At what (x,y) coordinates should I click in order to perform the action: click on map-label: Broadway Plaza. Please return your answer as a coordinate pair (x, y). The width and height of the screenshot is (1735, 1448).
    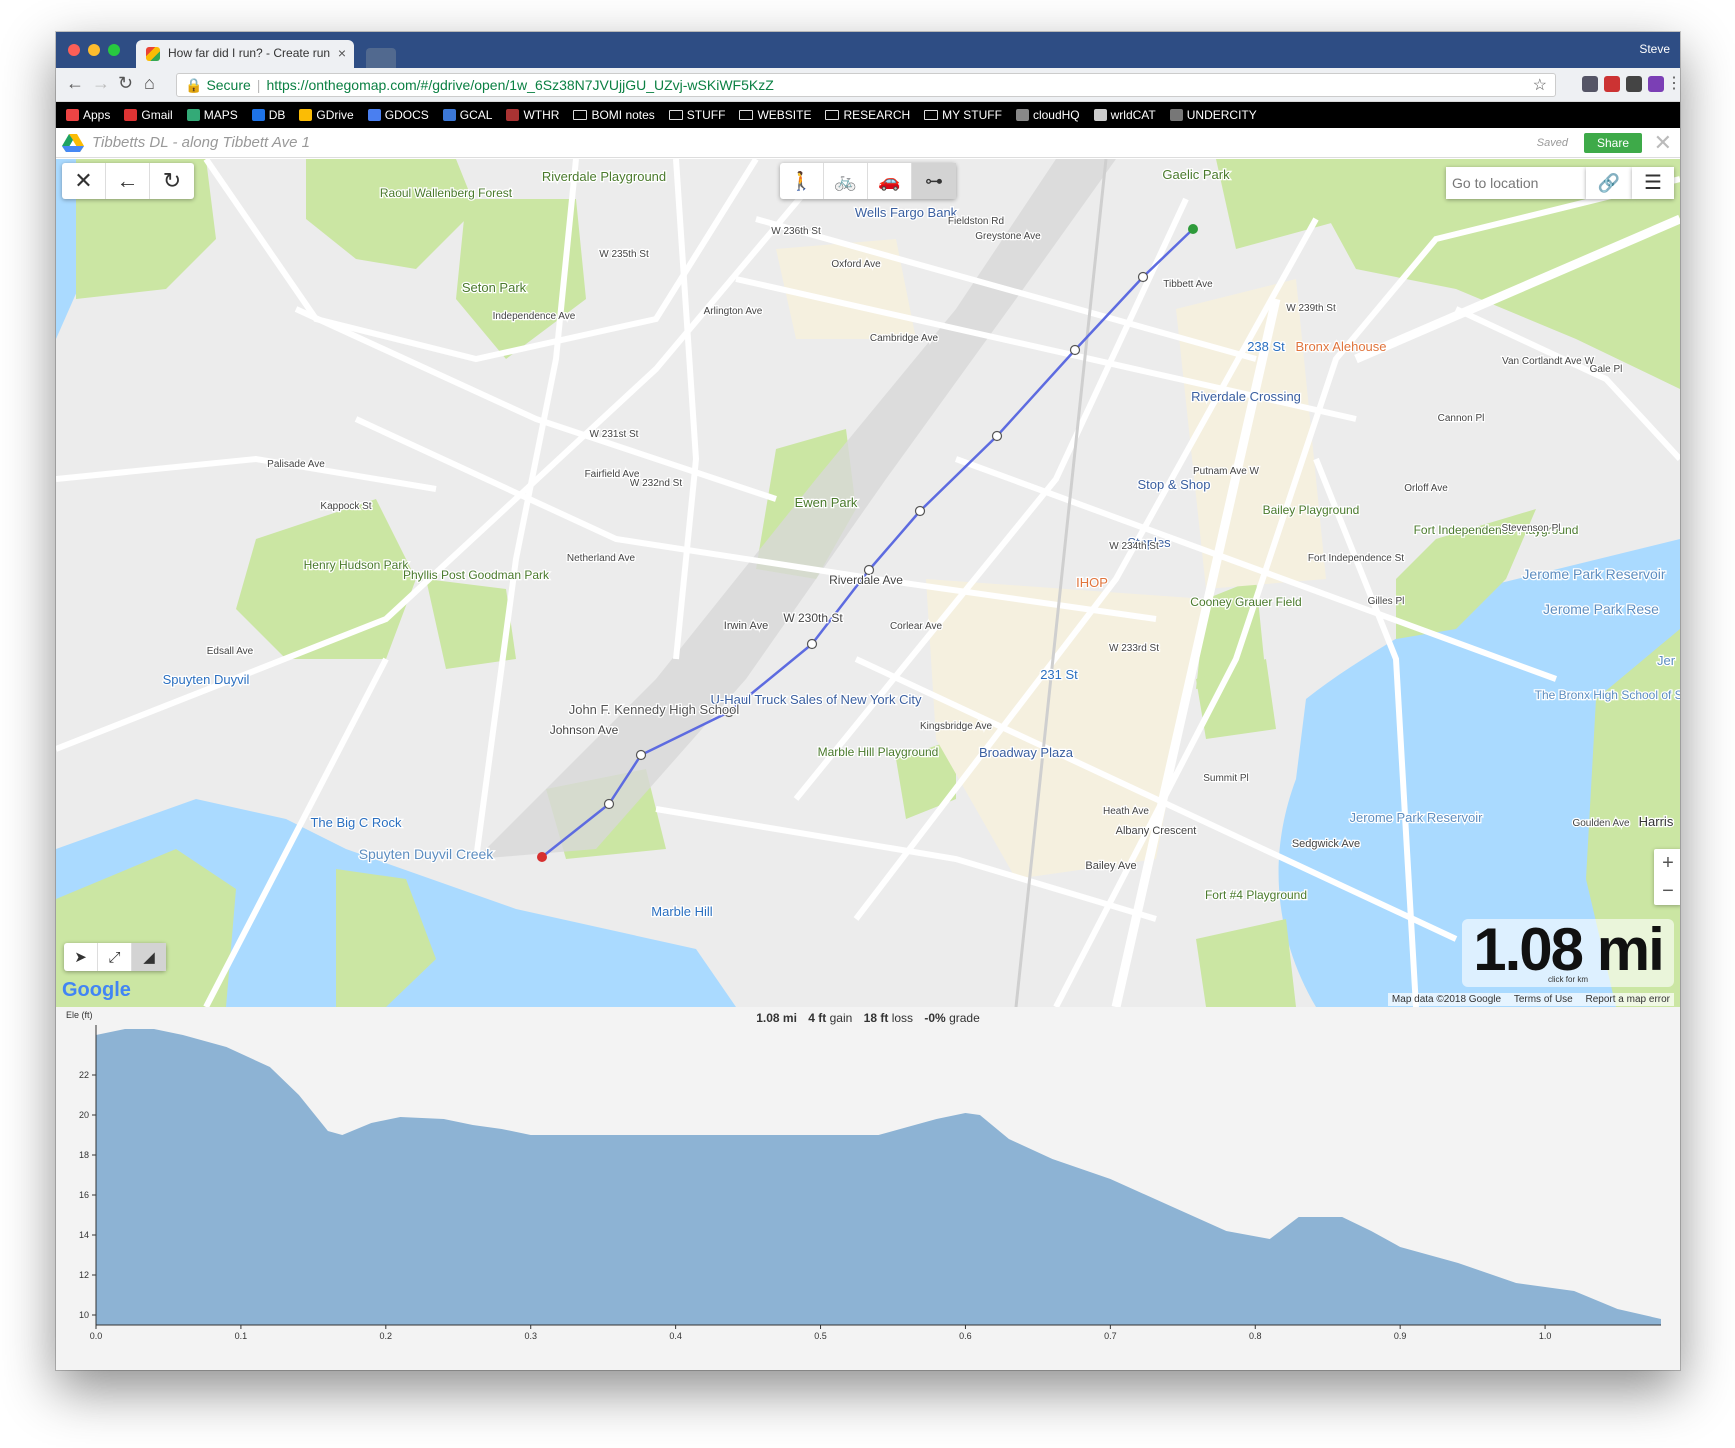
    Looking at the image, I should click on (1026, 752).